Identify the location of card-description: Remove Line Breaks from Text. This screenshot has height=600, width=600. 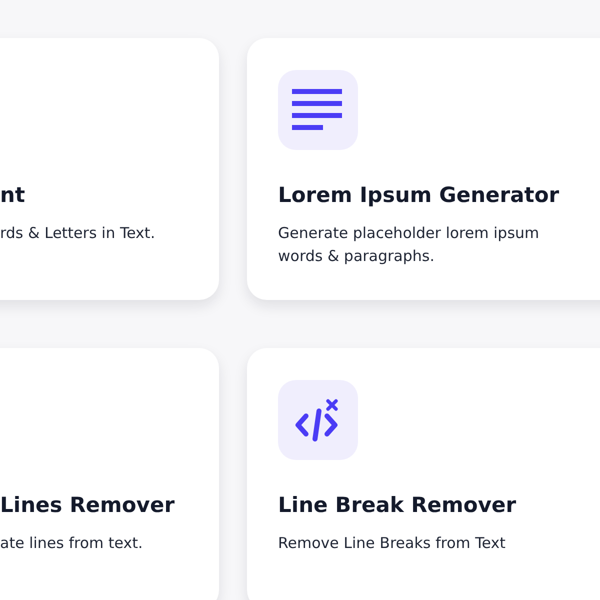
(392, 543).